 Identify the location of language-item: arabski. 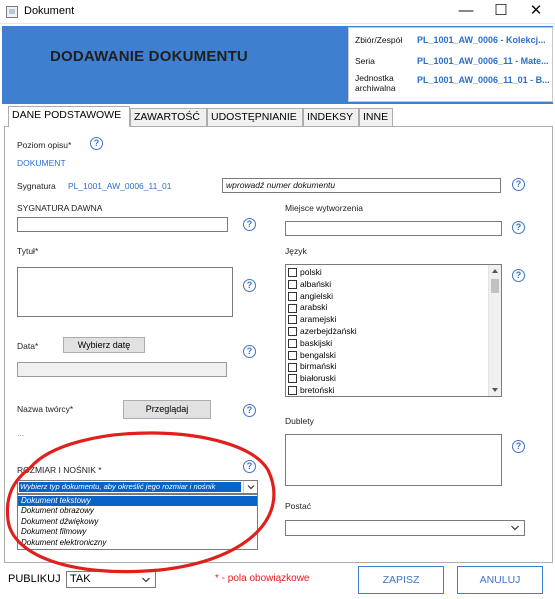
(322, 308).